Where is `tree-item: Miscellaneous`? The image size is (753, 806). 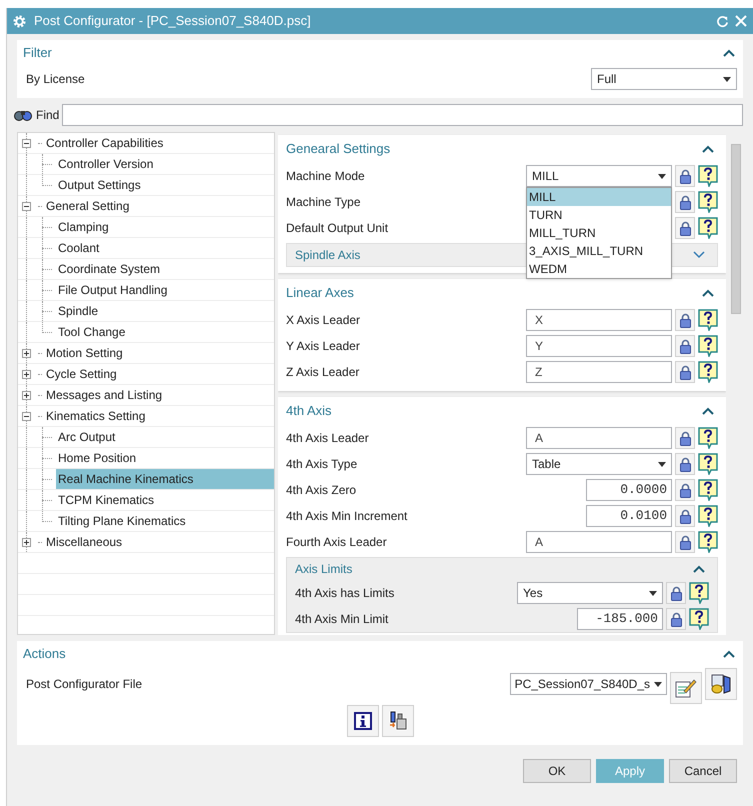 tree-item: Miscellaneous is located at coordinates (159, 542).